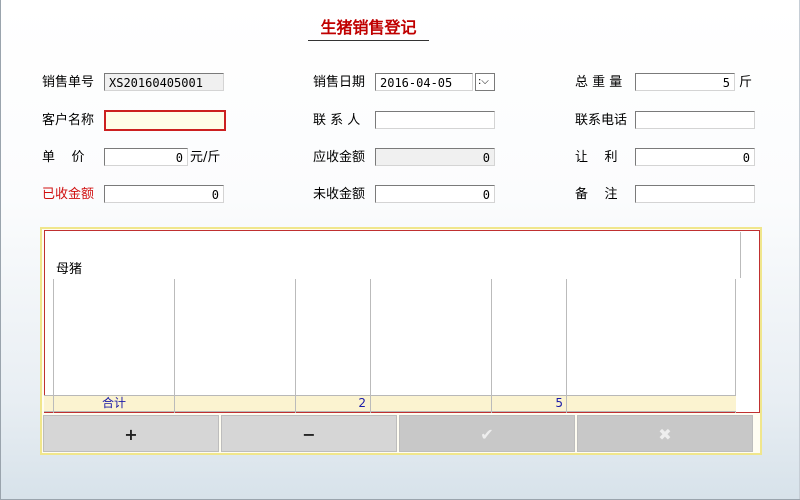 The image size is (800, 500). I want to click on cancel-button: ✖, so click(665, 433).